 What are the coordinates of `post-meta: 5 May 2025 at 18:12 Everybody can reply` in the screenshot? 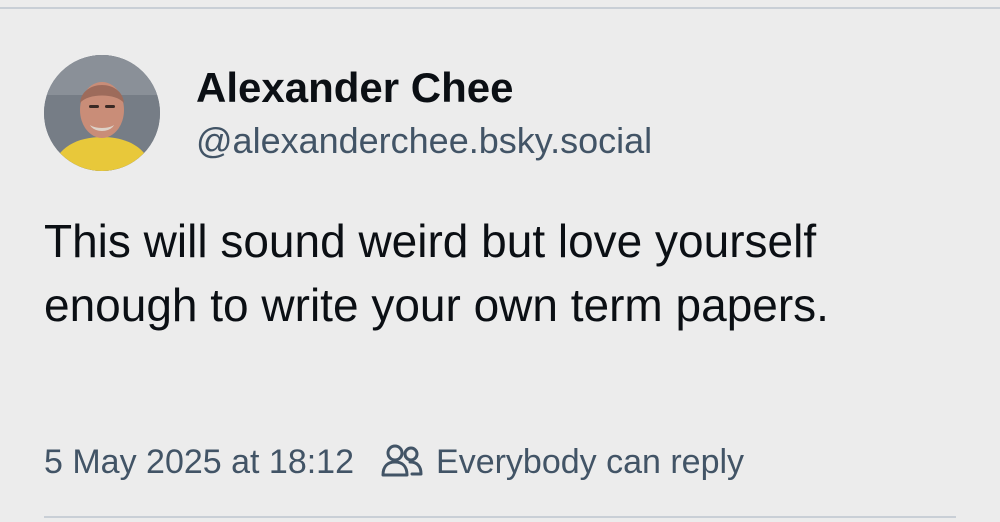 It's located at (394, 462).